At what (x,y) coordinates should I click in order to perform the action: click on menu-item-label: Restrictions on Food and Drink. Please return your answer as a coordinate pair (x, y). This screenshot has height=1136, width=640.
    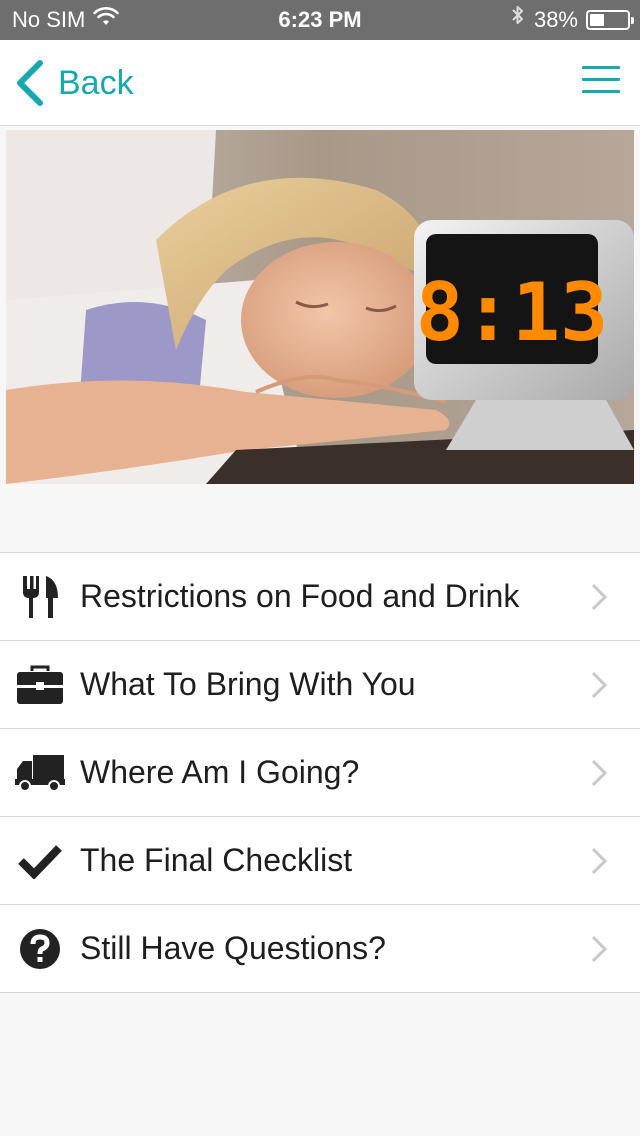
    Looking at the image, I should click on (300, 596).